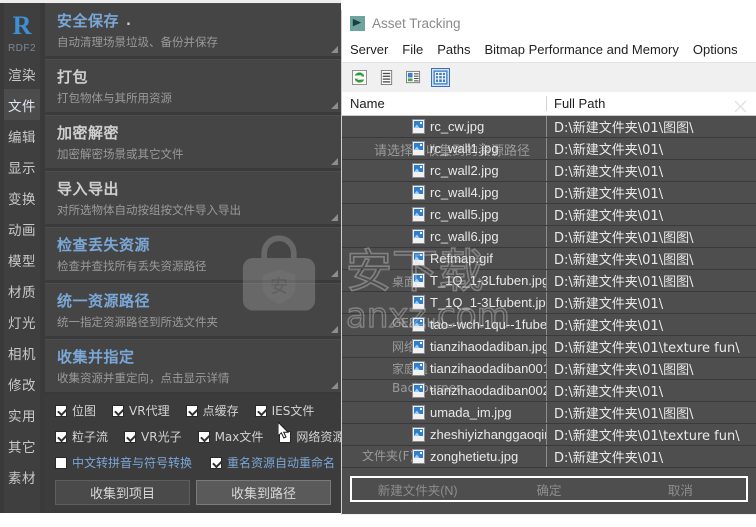 The width and height of the screenshot is (756, 527). I want to click on table-row: Refmap.gif D:\新建文件夹\01\图图\, so click(549, 259).